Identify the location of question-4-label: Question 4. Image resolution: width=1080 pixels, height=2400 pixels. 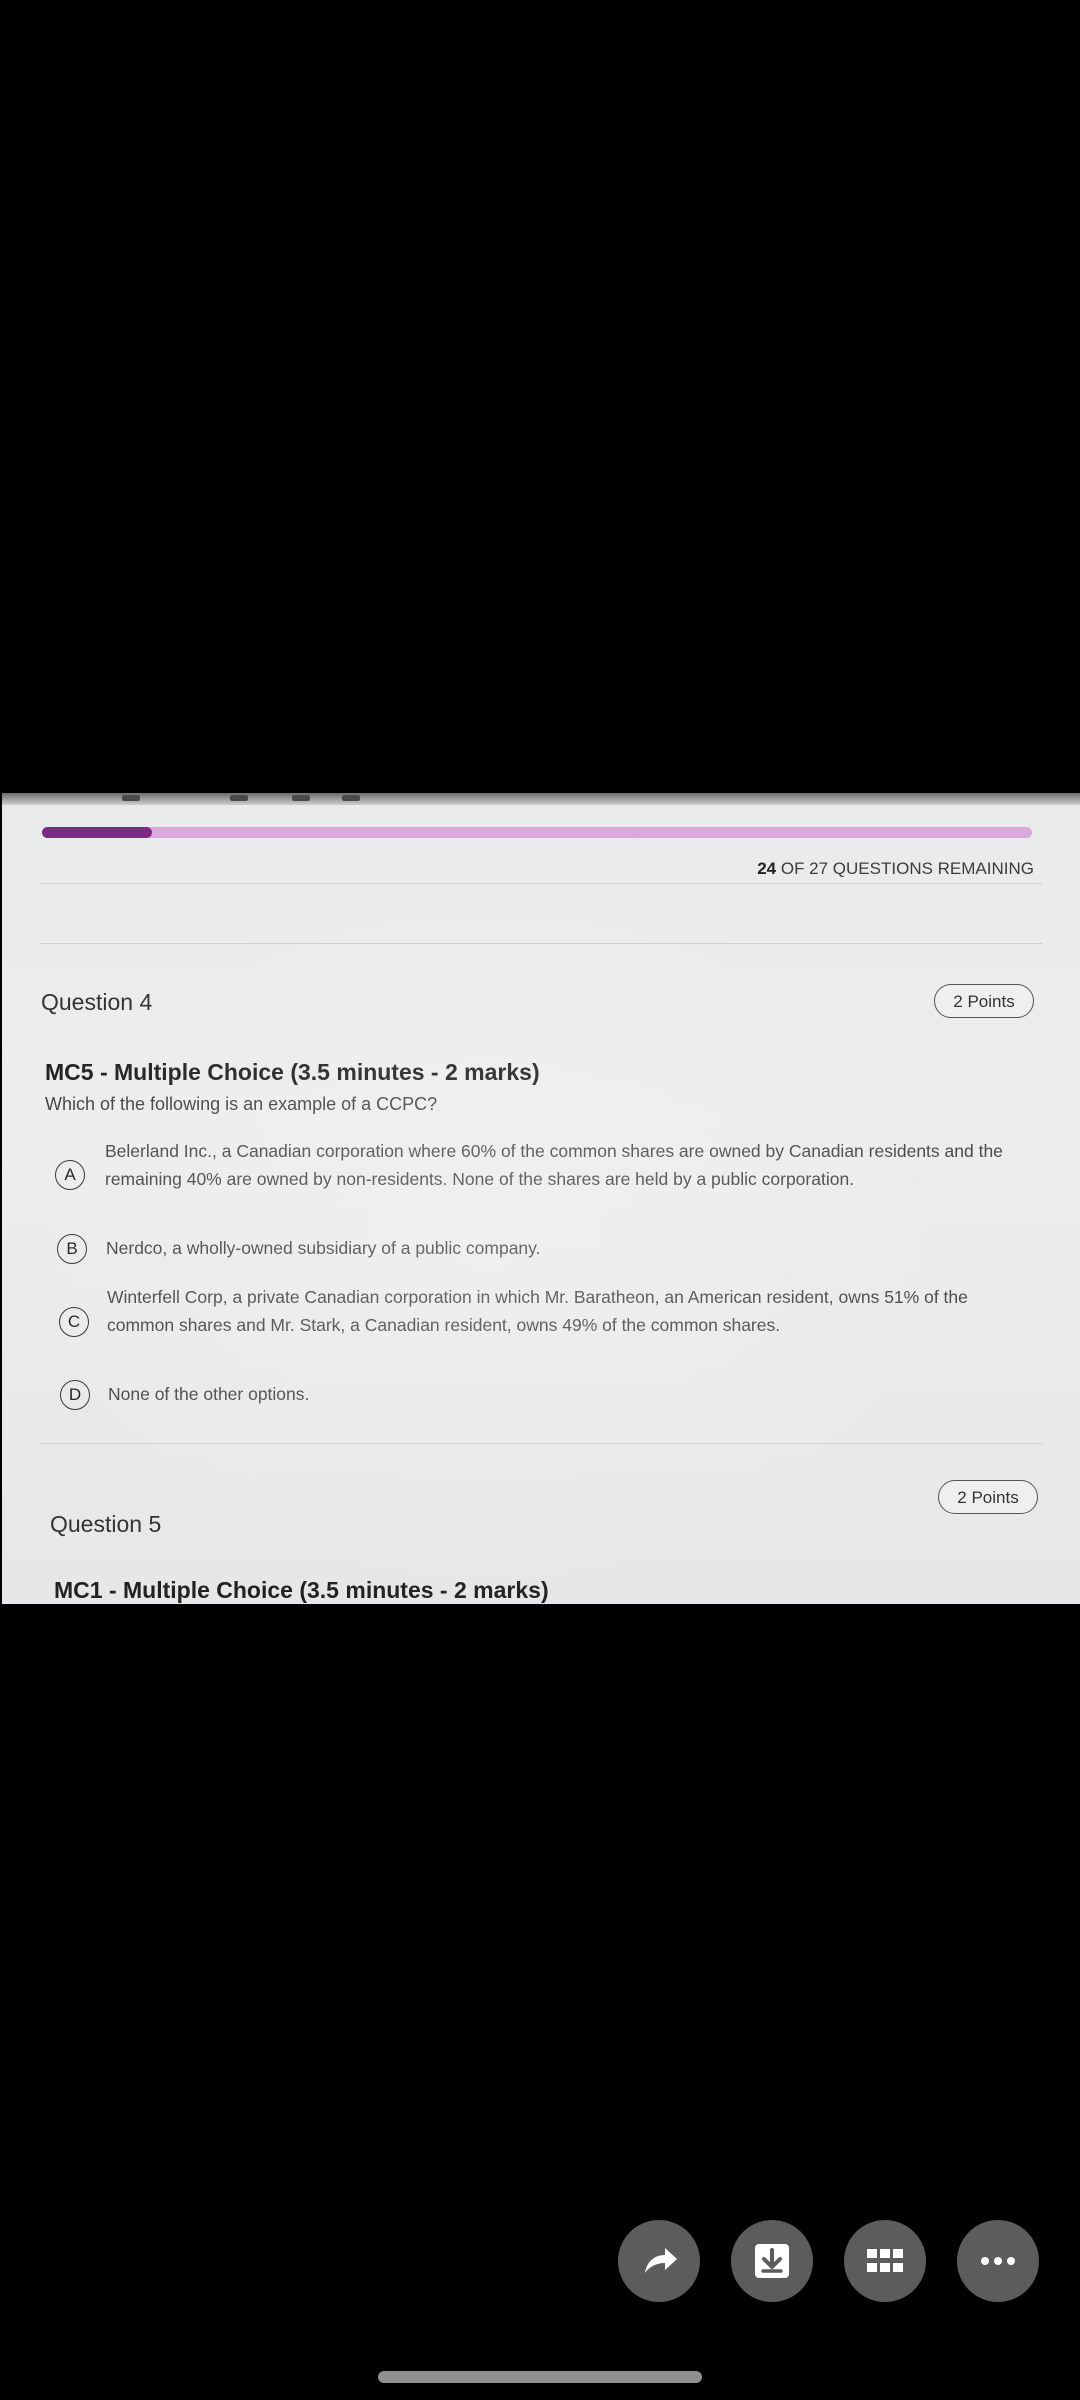
(97, 1002).